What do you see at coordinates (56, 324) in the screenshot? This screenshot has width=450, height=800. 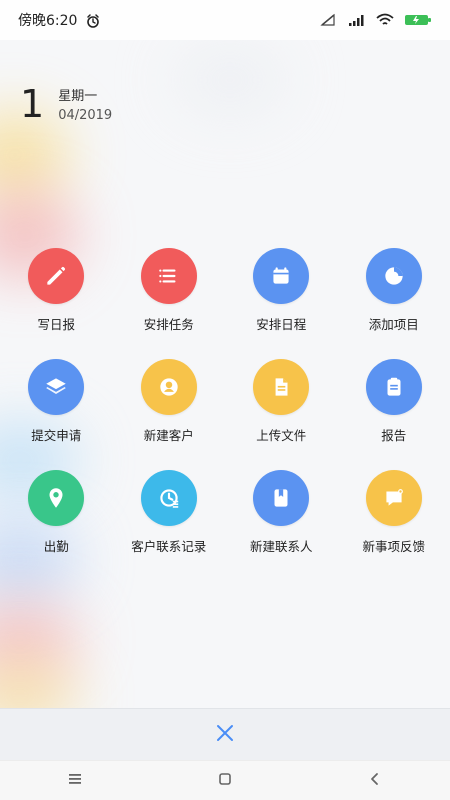 I see `action-label: 写日报` at bounding box center [56, 324].